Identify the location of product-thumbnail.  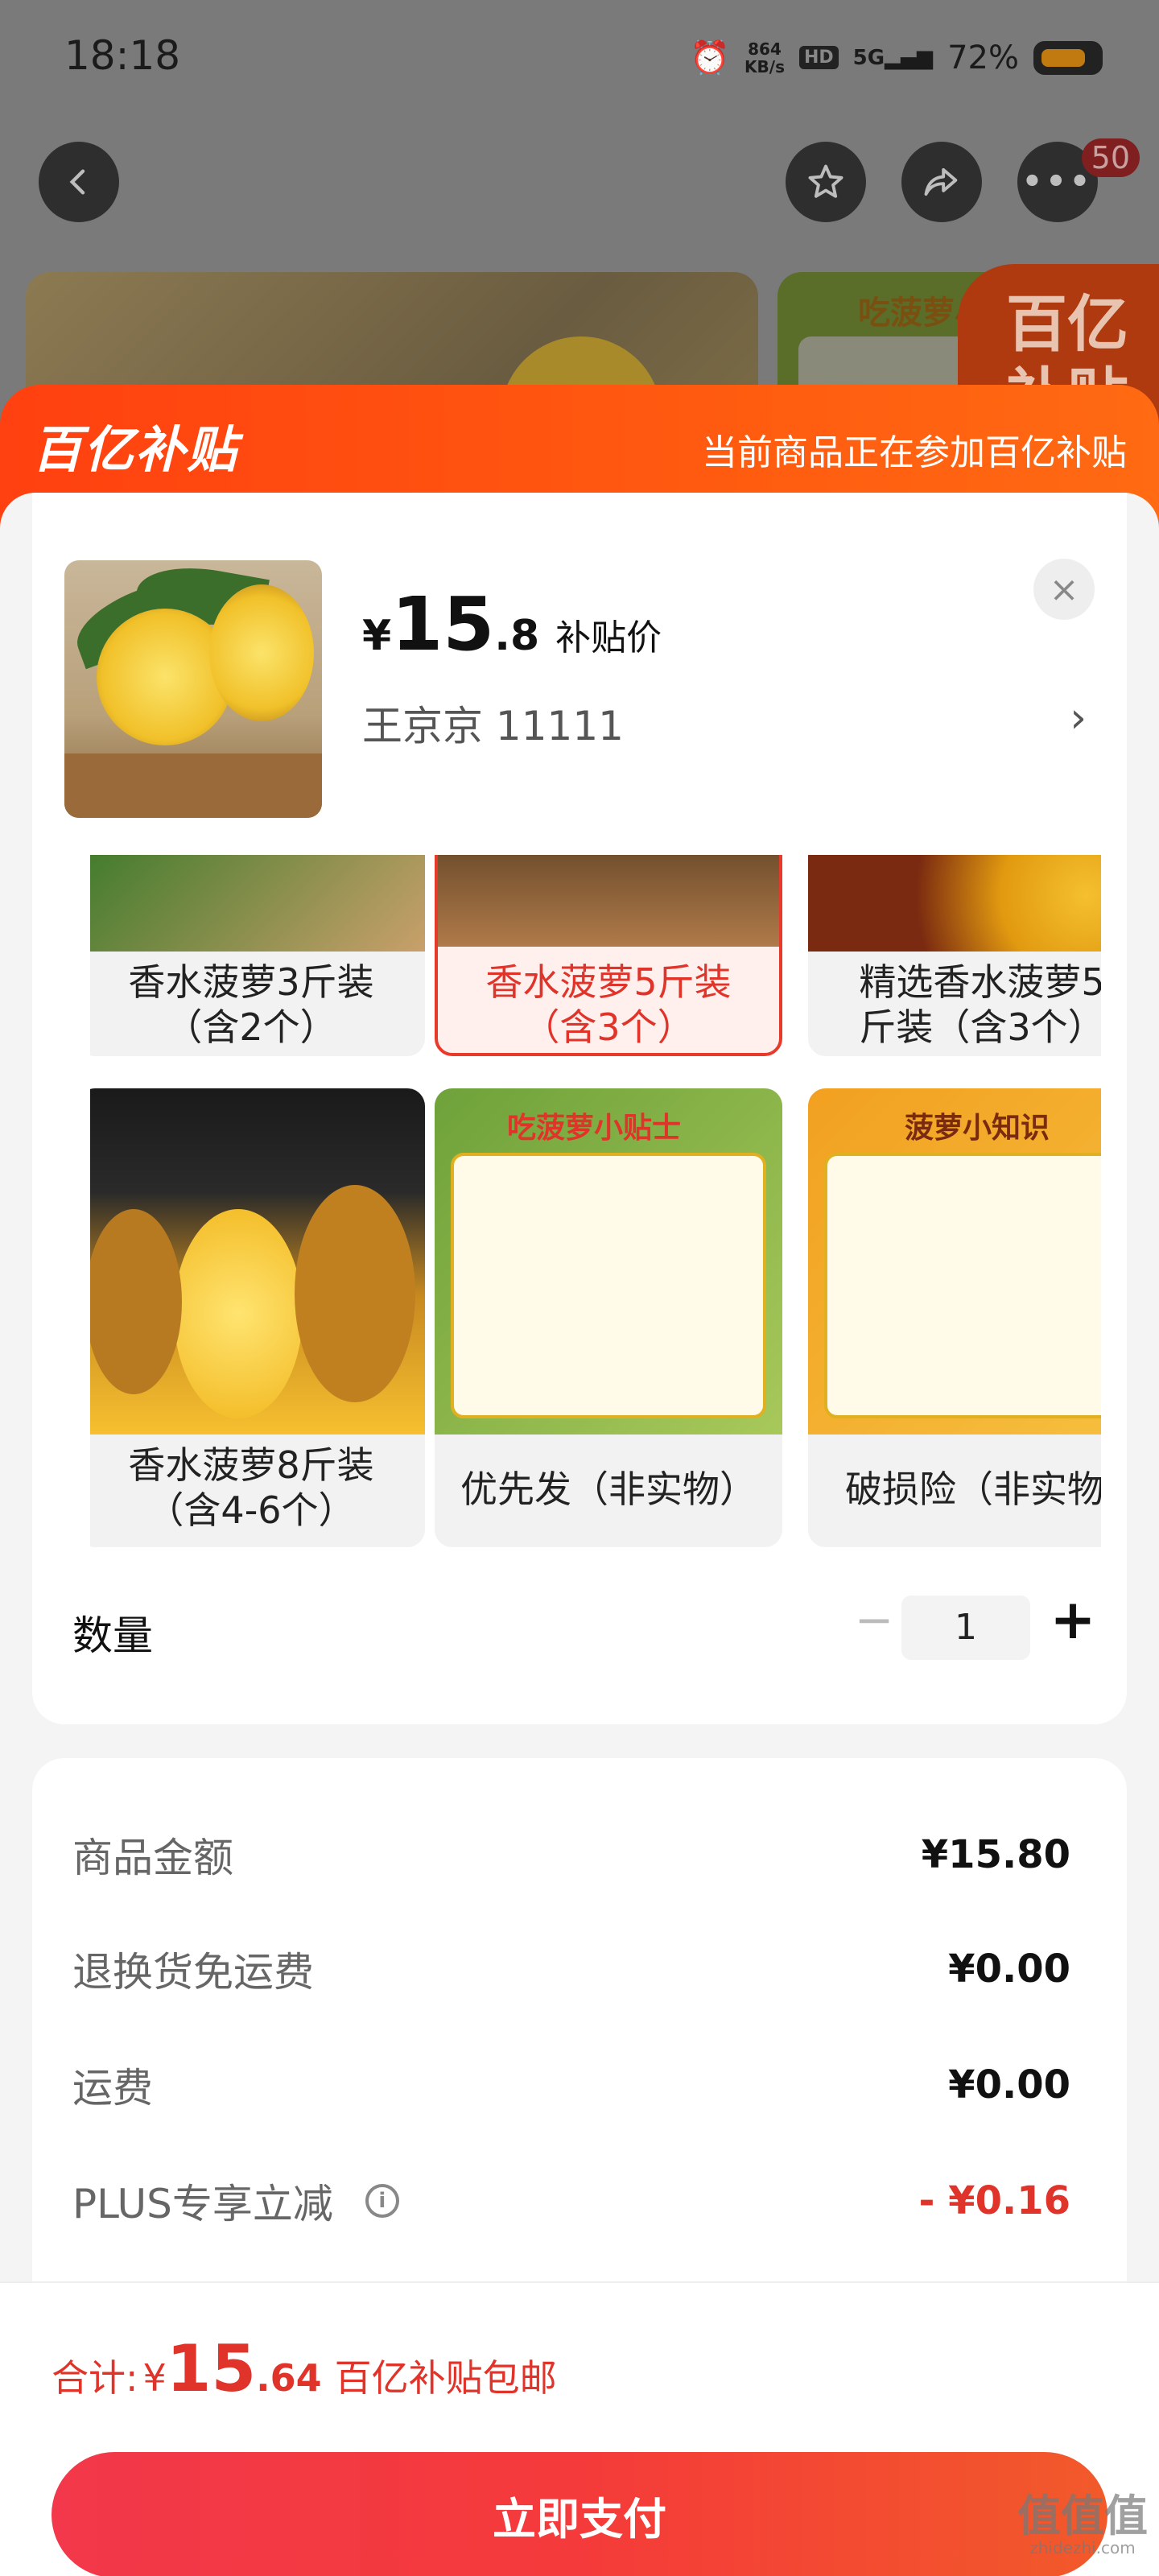
(193, 689).